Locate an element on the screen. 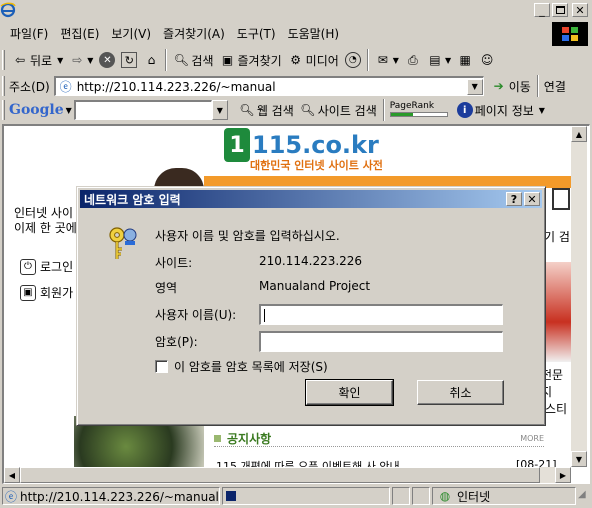 The height and width of the screenshot is (508, 592). menu-favorites: 즐겨찾기(A) is located at coordinates (194, 33).